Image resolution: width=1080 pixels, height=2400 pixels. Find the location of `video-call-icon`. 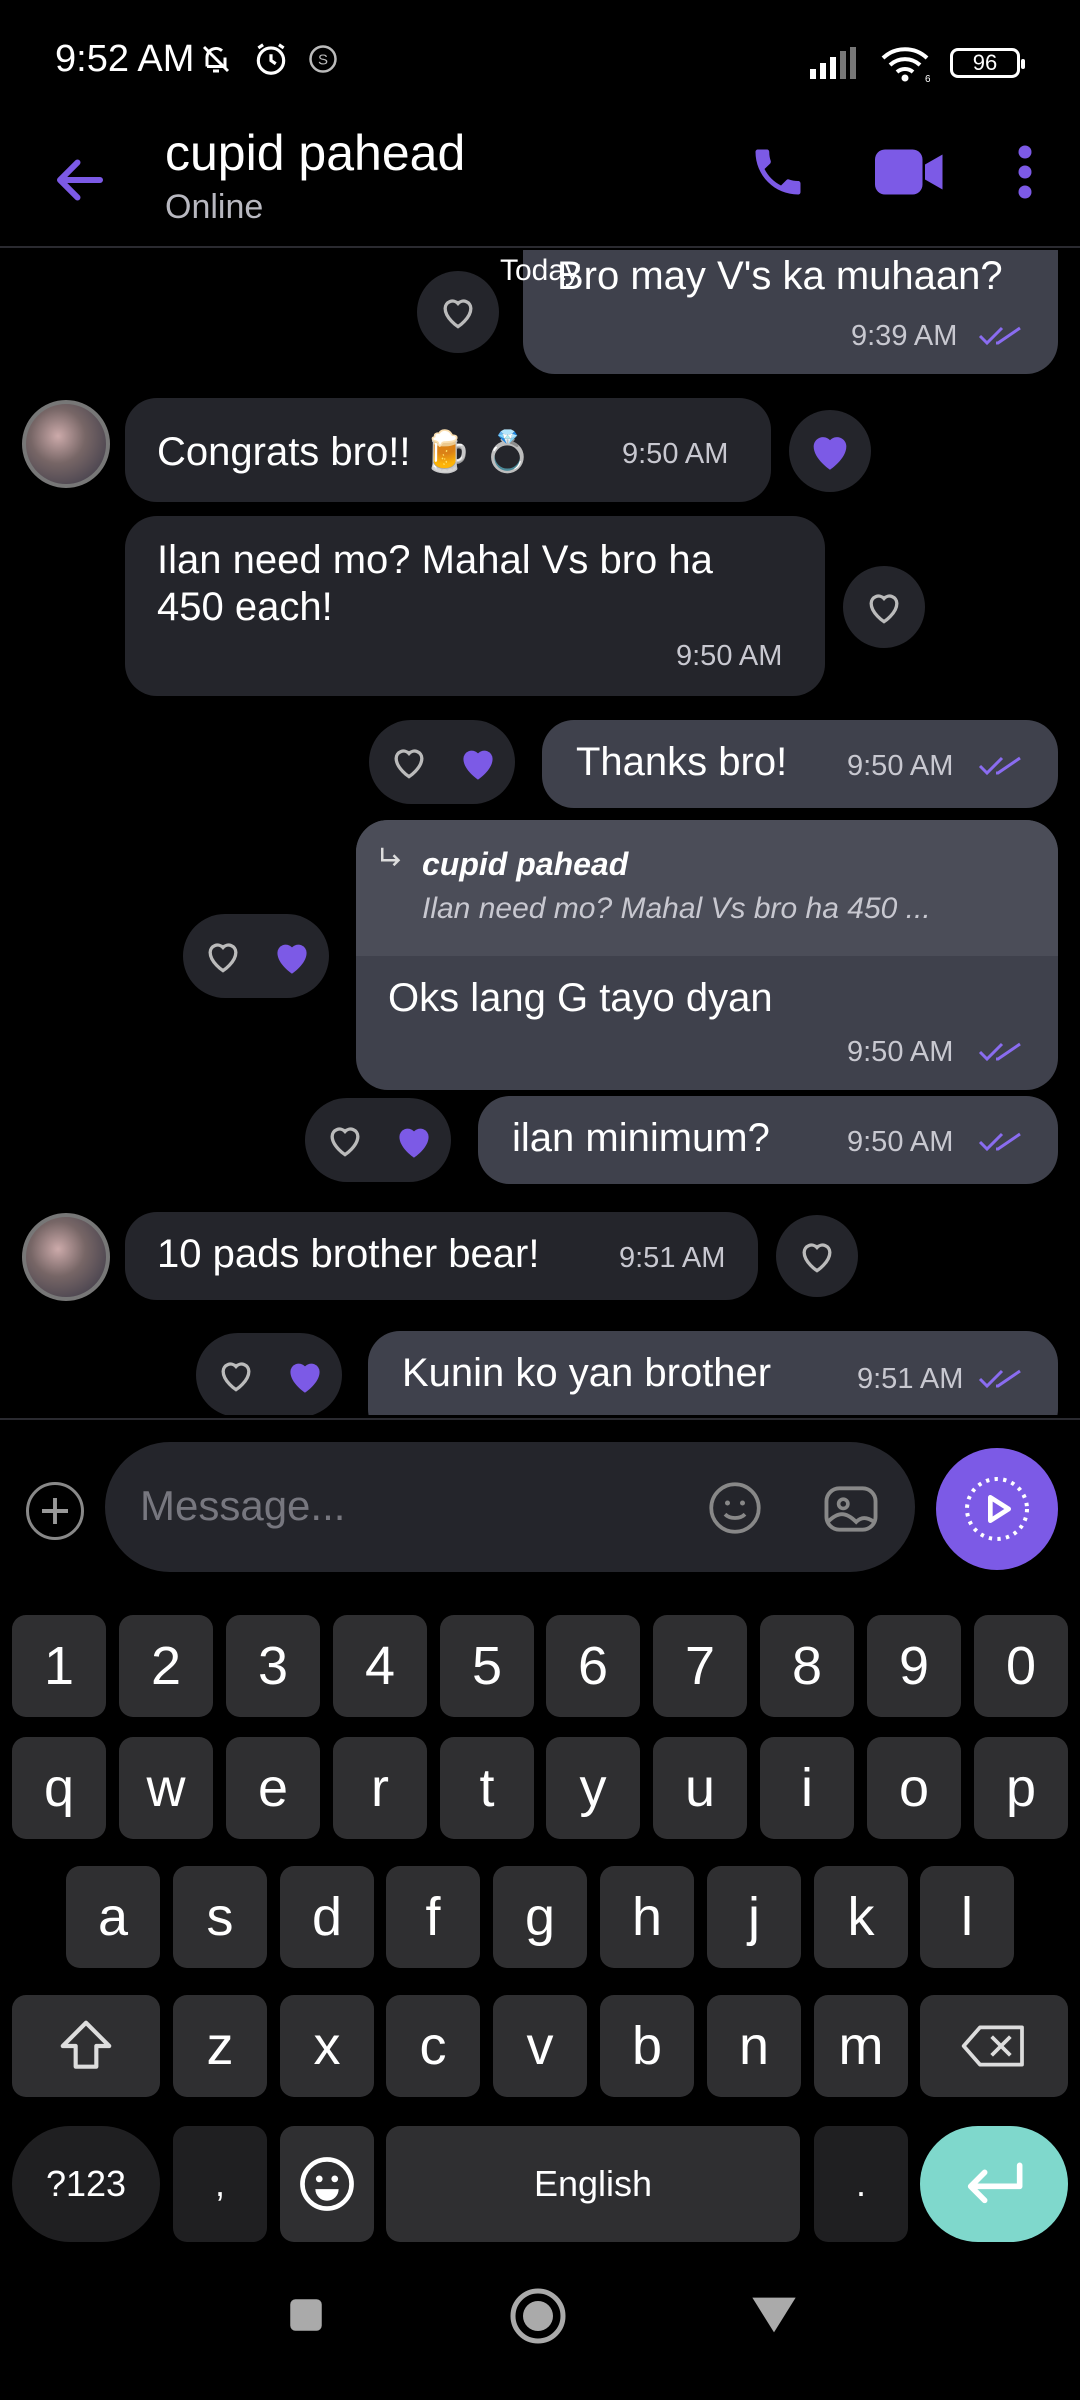

video-call-icon is located at coordinates (910, 172).